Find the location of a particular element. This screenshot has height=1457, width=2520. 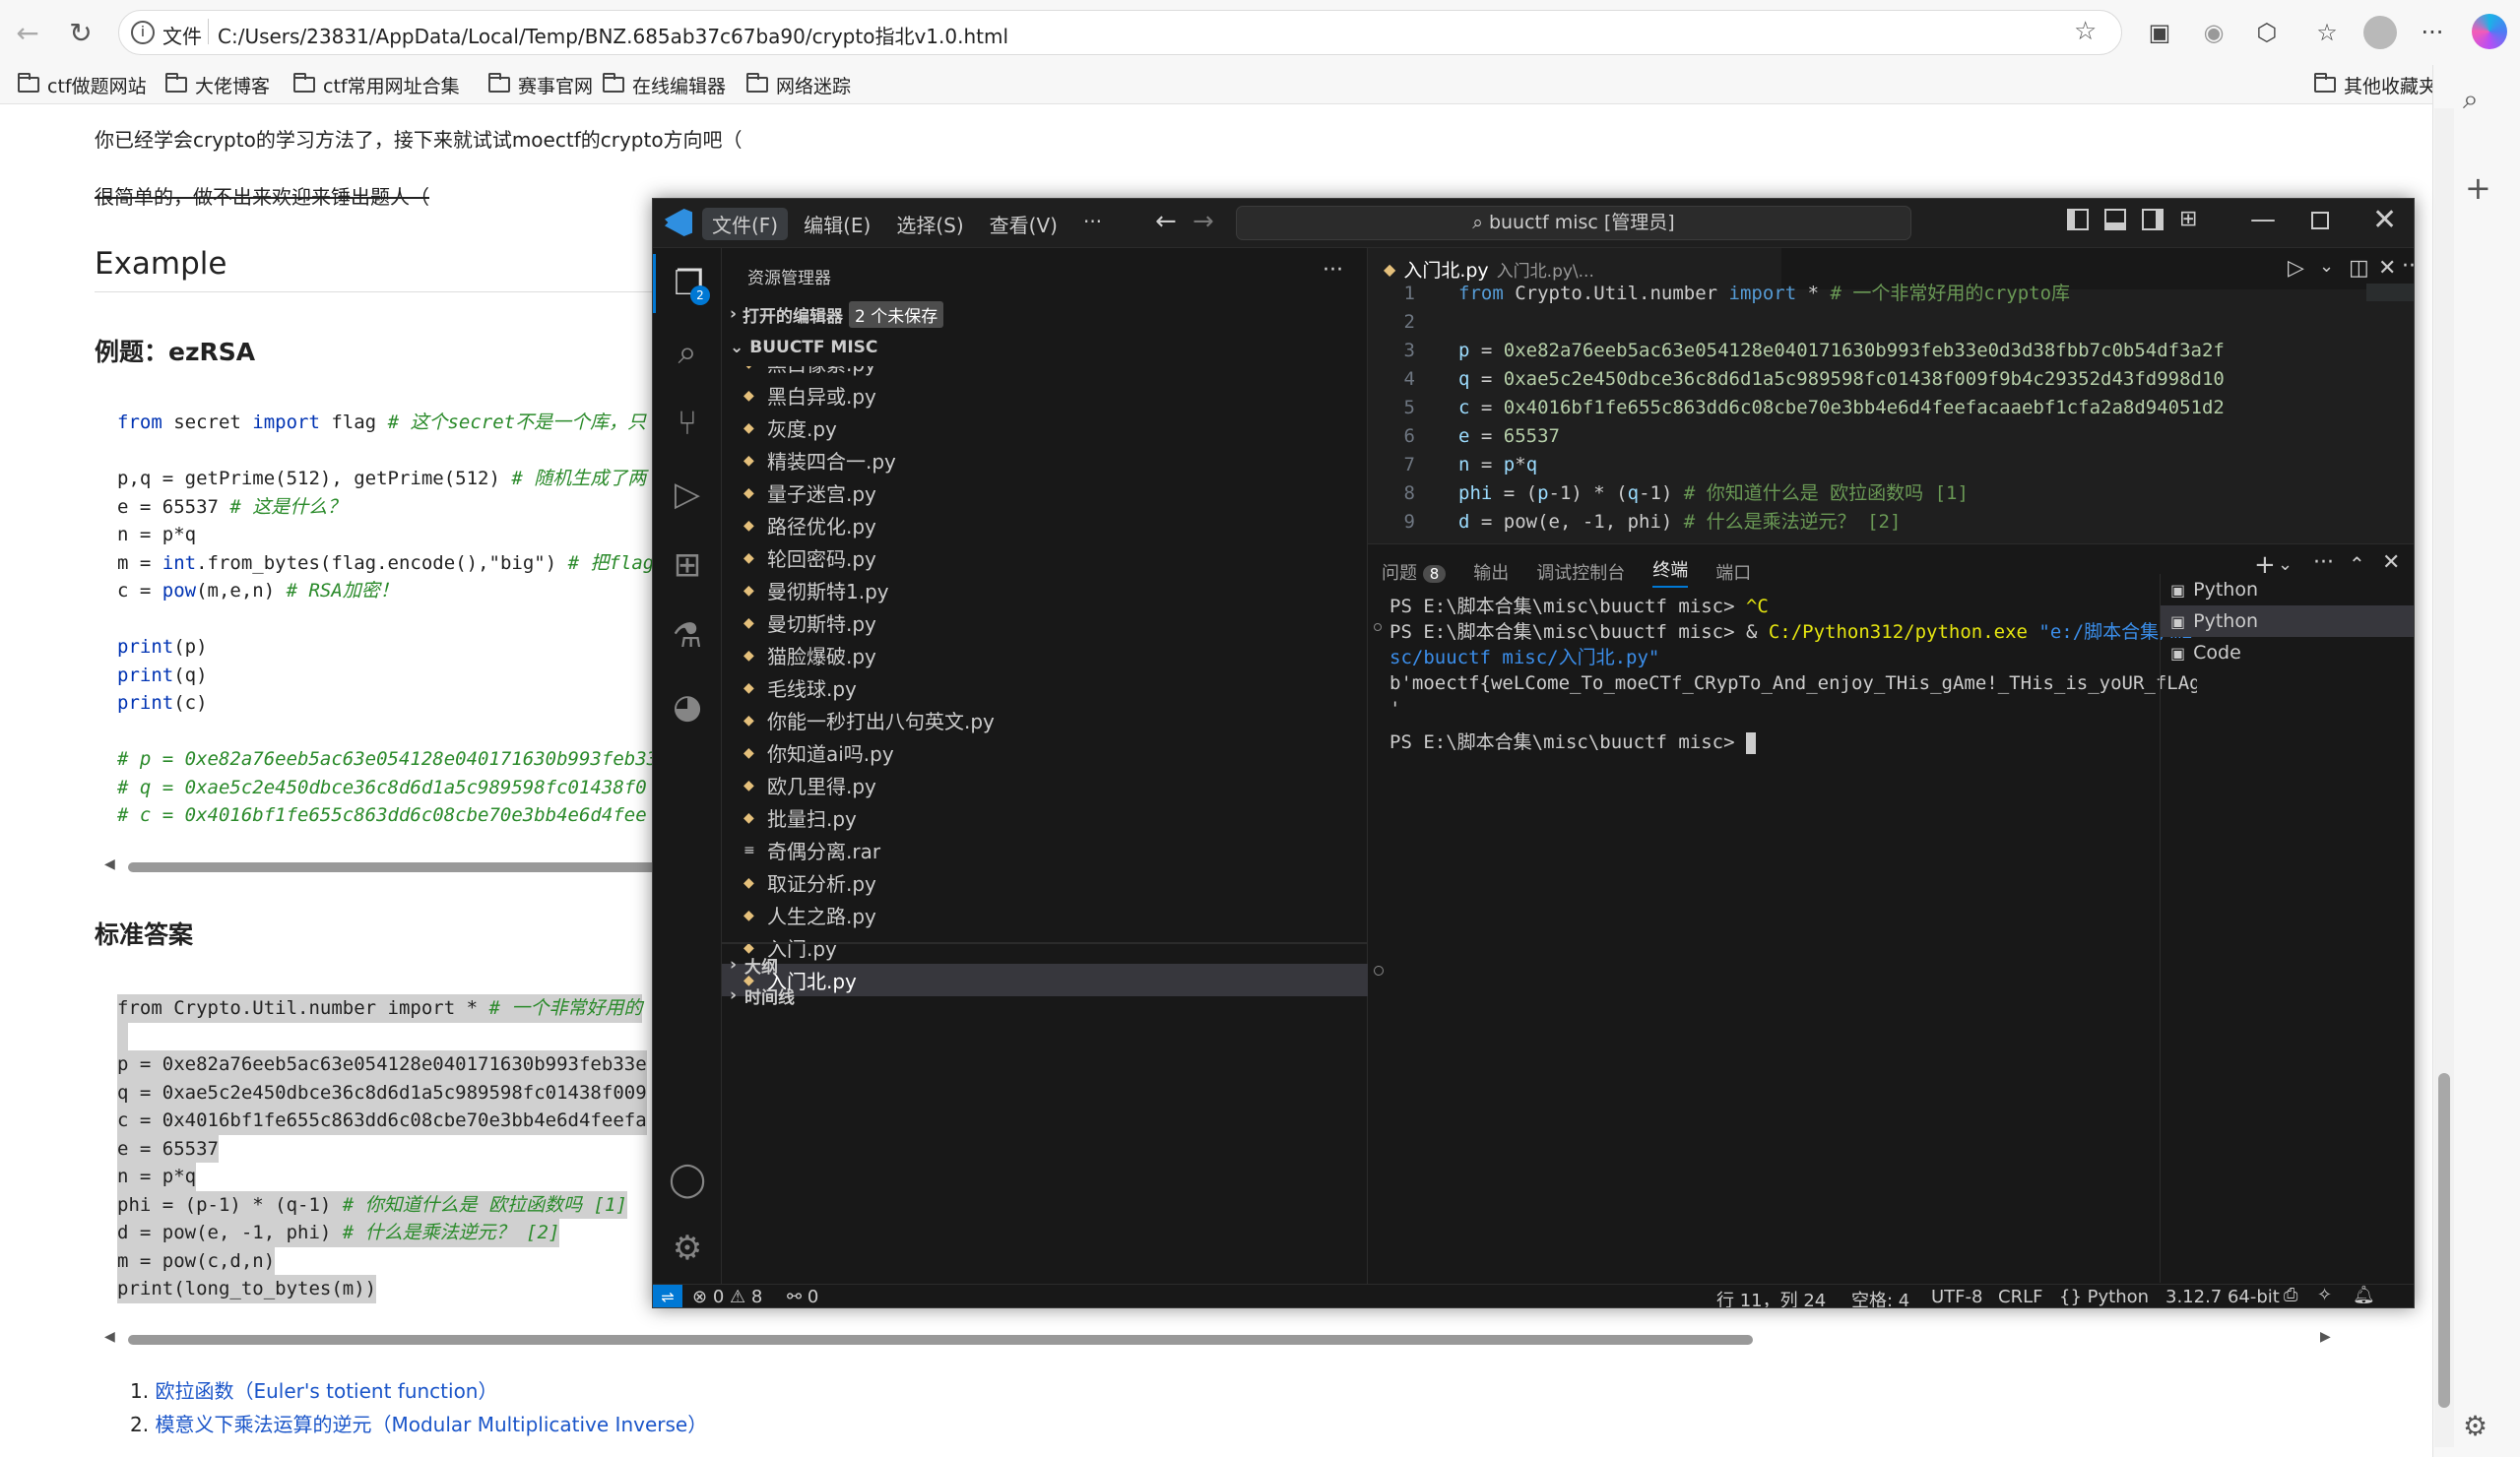

maximize-icon is located at coordinates (2320, 220).